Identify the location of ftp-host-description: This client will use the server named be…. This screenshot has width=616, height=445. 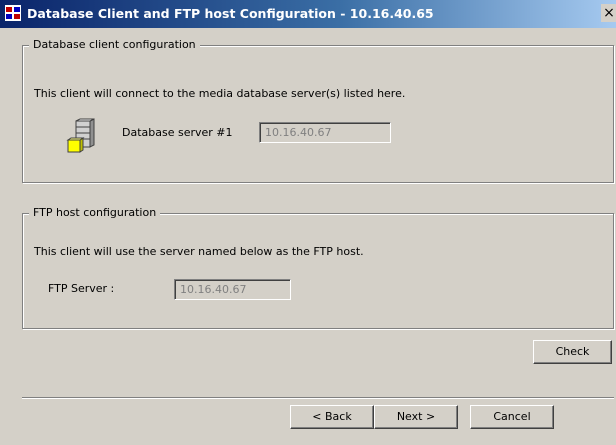
(199, 251).